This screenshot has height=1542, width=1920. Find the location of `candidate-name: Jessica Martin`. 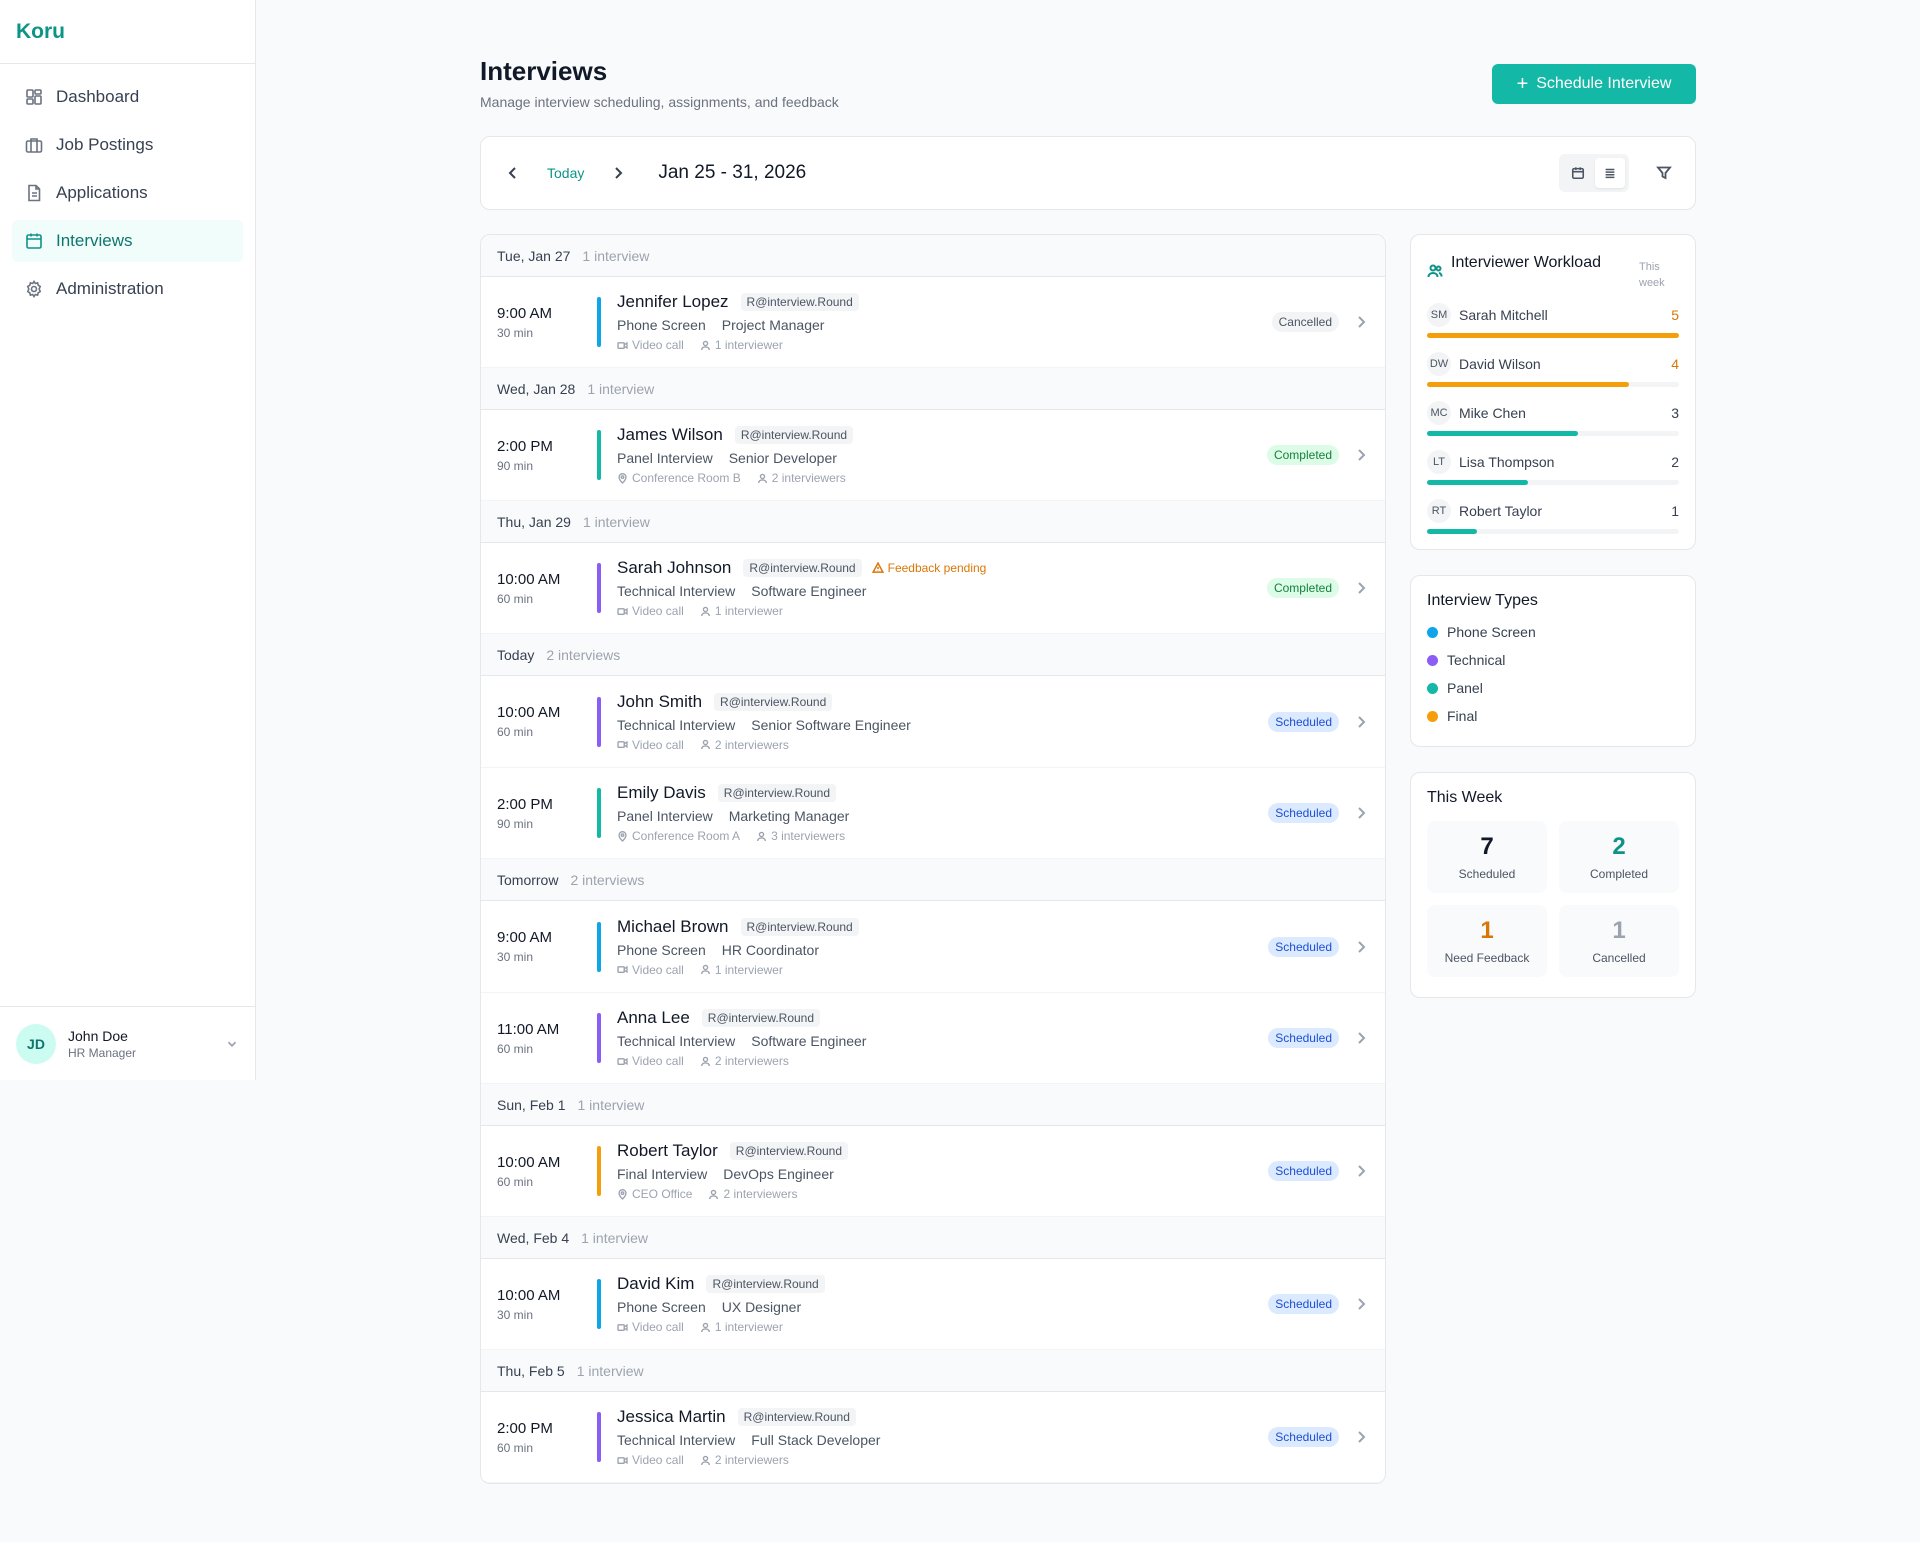

candidate-name: Jessica Martin is located at coordinates (671, 1417).